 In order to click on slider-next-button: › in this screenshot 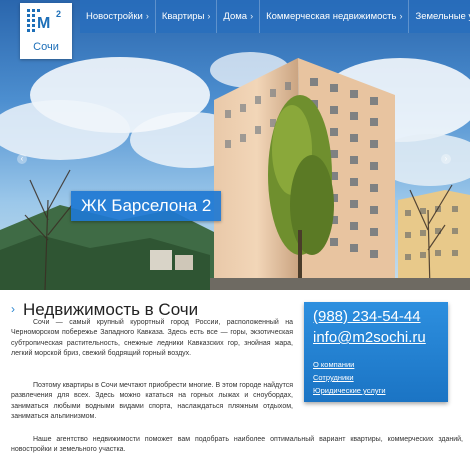, I will do `click(446, 159)`.